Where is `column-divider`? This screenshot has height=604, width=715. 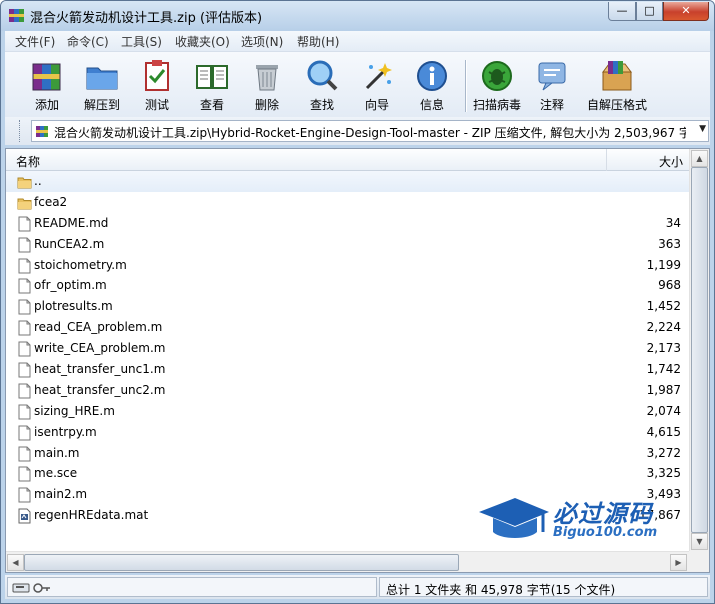 column-divider is located at coordinates (606, 160).